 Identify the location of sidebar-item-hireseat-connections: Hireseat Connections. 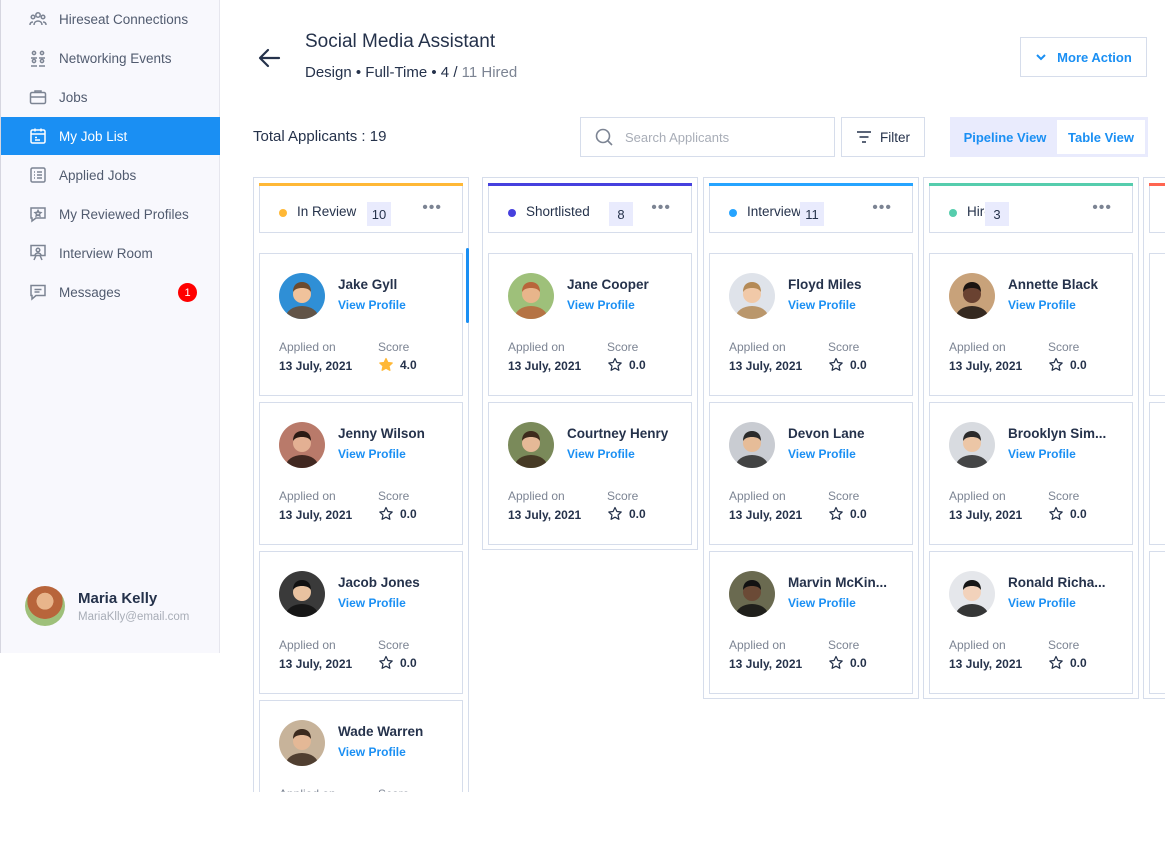
(110, 19).